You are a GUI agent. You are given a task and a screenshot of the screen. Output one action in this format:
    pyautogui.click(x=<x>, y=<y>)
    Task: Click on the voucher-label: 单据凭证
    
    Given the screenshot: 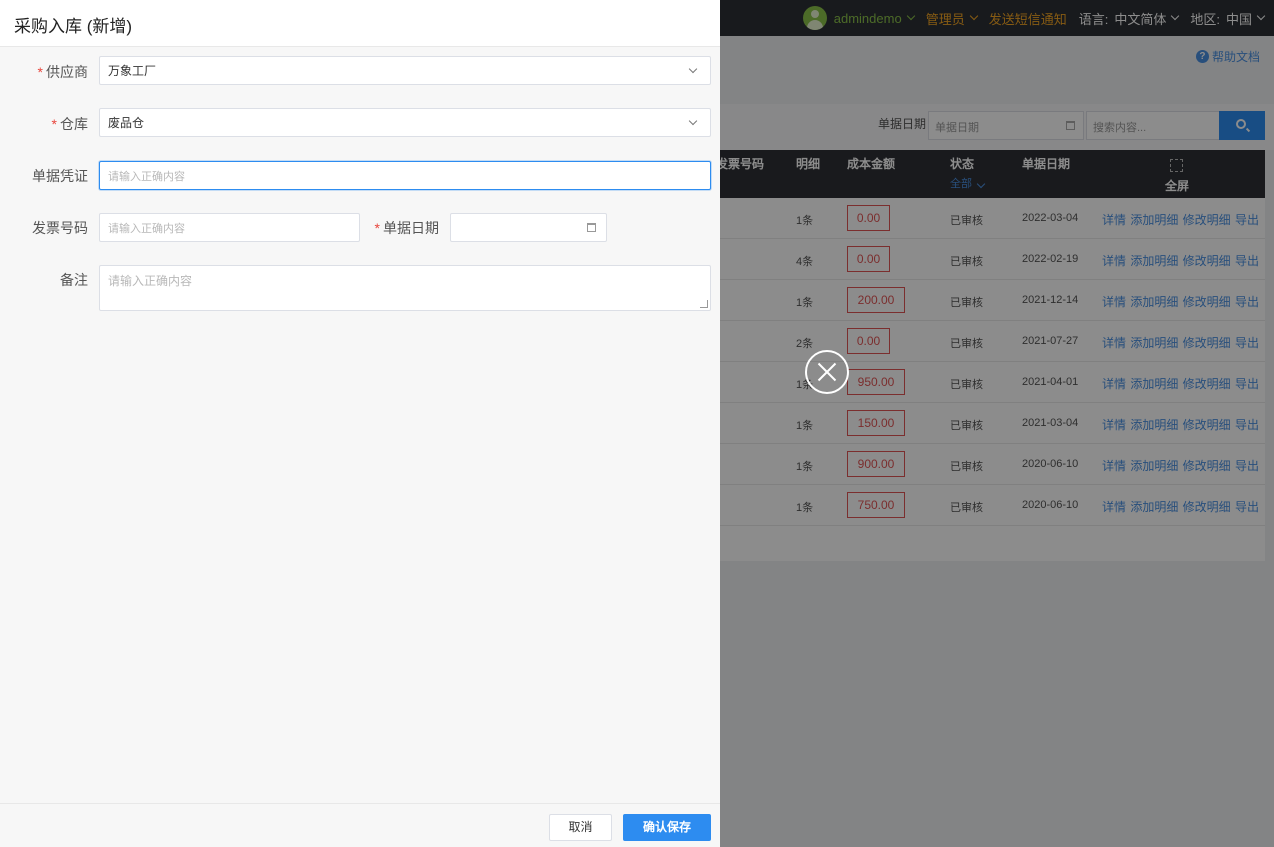 What is the action you would take?
    pyautogui.click(x=60, y=176)
    